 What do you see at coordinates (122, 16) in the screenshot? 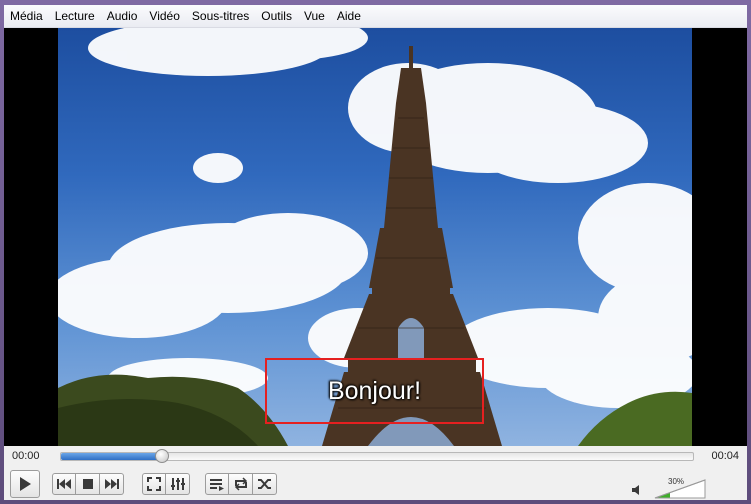
I see `menu-audio: Audio` at bounding box center [122, 16].